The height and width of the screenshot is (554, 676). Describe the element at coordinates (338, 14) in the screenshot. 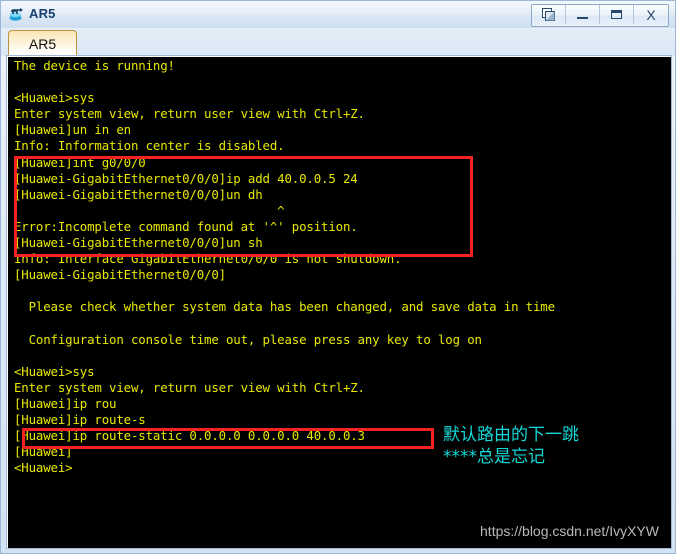

I see `window-titlebar: AR5 X` at that location.